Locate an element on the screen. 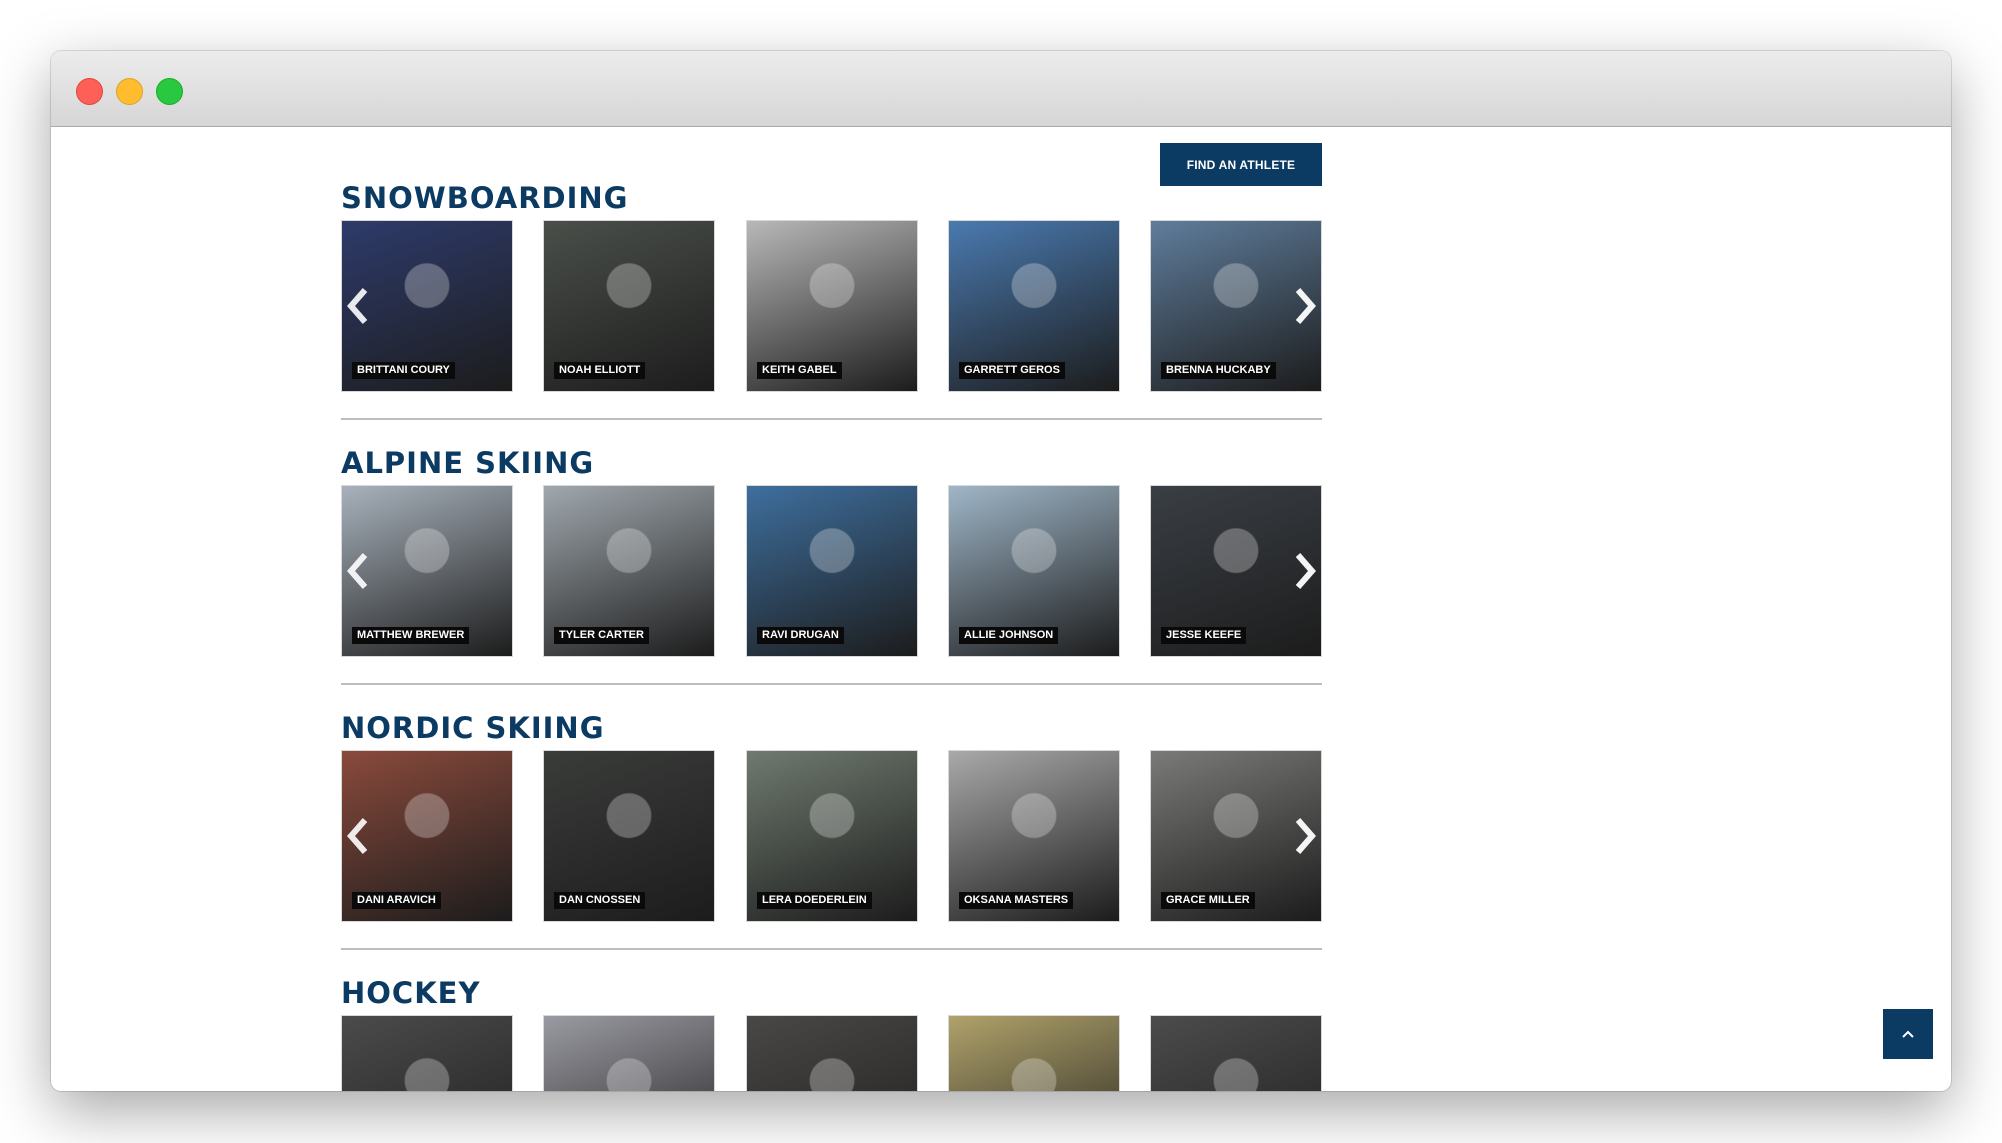 This screenshot has height=1143, width=2002. athlete-card: ALLIE JOHNSON is located at coordinates (1034, 571).